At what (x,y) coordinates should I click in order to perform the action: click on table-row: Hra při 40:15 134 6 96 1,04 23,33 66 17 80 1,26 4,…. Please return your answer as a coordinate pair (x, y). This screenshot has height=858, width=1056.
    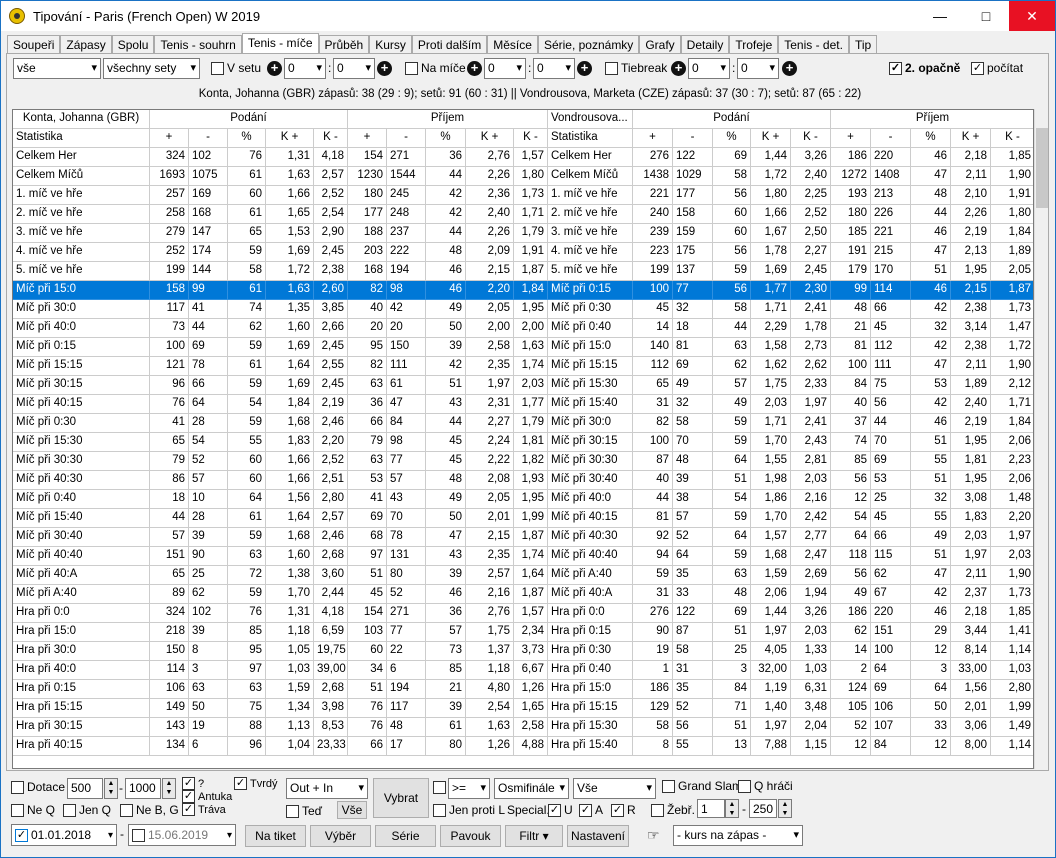
    Looking at the image, I should click on (523, 746).